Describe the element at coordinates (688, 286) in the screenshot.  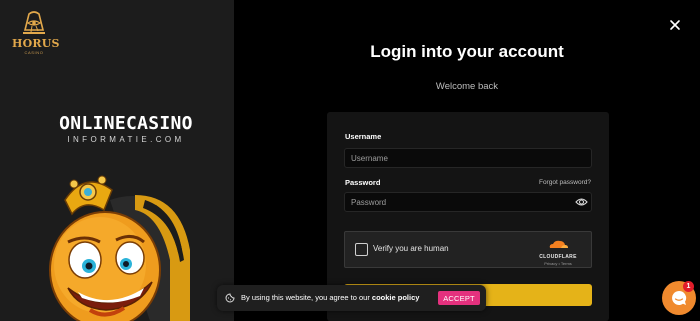
I see `chat-notification-badge: 1` at that location.